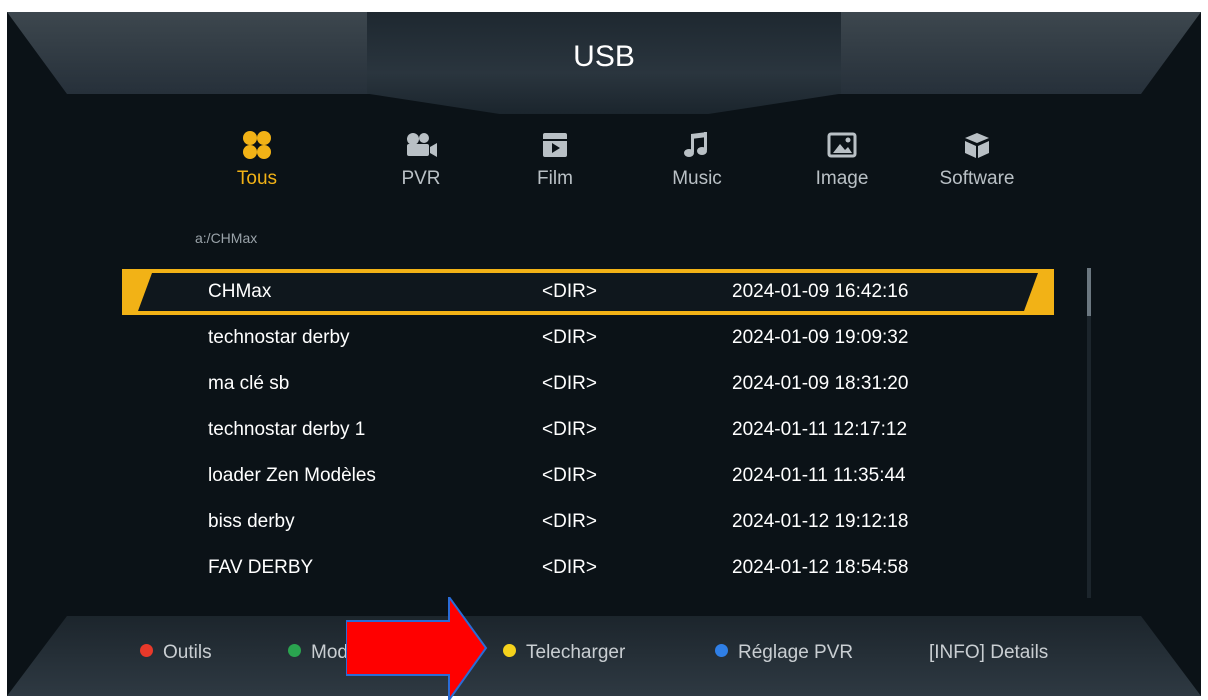 The image size is (1208, 700). I want to click on file-row: ma clé sb <DIR> 2024-01-09 18:31:20, so click(588, 384).